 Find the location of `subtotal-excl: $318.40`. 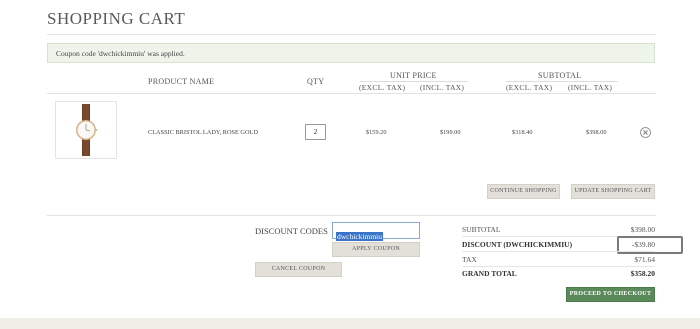

subtotal-excl: $318.40 is located at coordinates (522, 132).